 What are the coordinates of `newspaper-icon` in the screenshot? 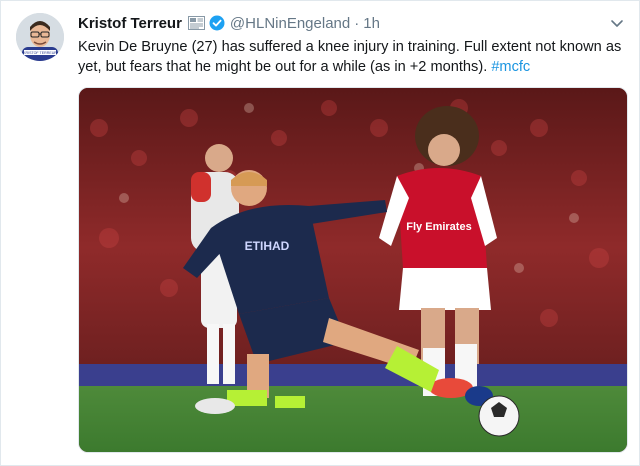 It's located at (196, 23).